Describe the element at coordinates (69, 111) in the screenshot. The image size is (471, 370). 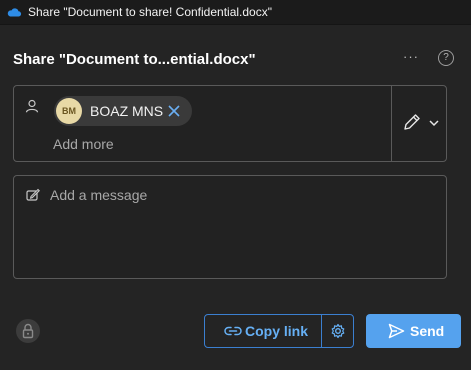
I see `avatar: BM` at that location.